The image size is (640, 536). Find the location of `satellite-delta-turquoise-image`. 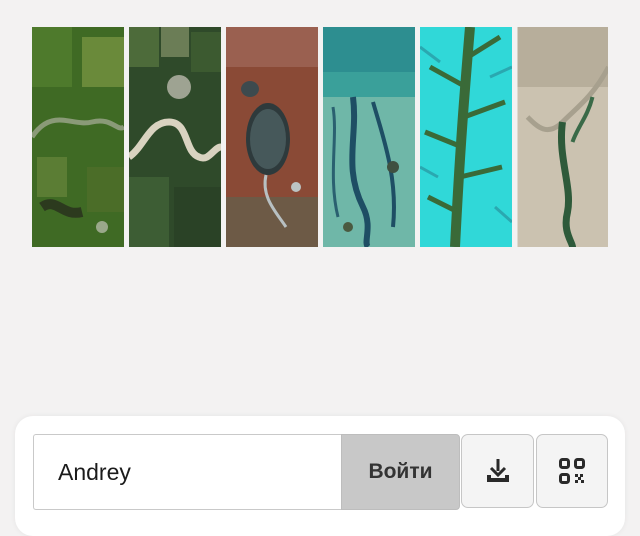

satellite-delta-turquoise-image is located at coordinates (369, 137).